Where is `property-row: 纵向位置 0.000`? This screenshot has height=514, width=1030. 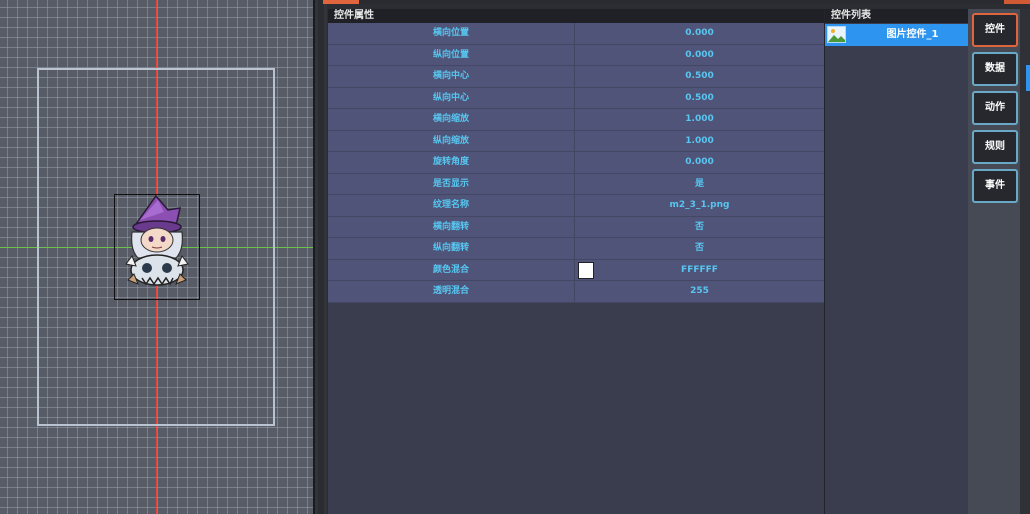
property-row: 纵向位置 0.000 is located at coordinates (576, 55).